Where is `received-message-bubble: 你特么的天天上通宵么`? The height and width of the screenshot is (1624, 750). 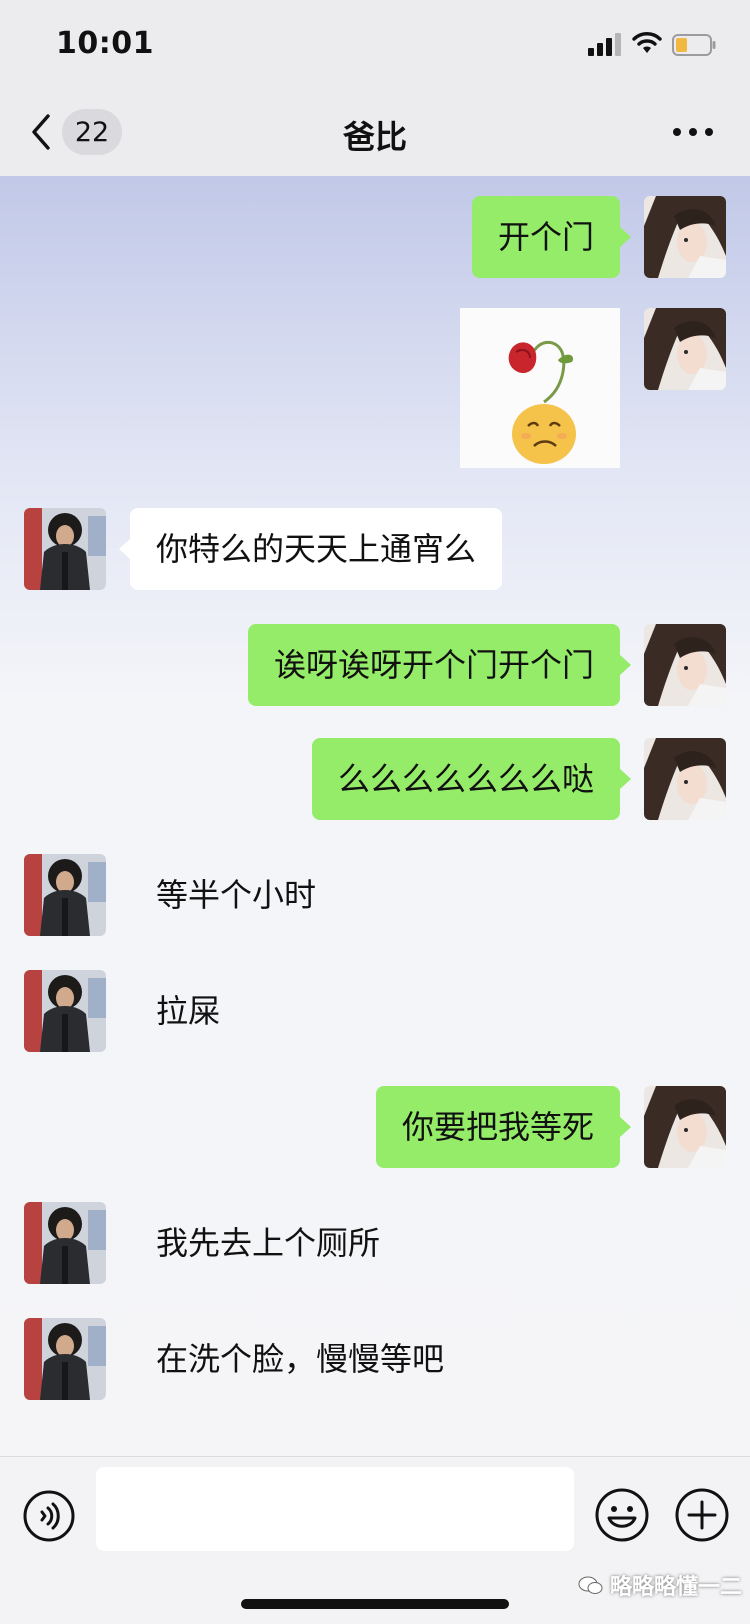
received-message-bubble: 你特么的天天上通宵么 is located at coordinates (310, 549).